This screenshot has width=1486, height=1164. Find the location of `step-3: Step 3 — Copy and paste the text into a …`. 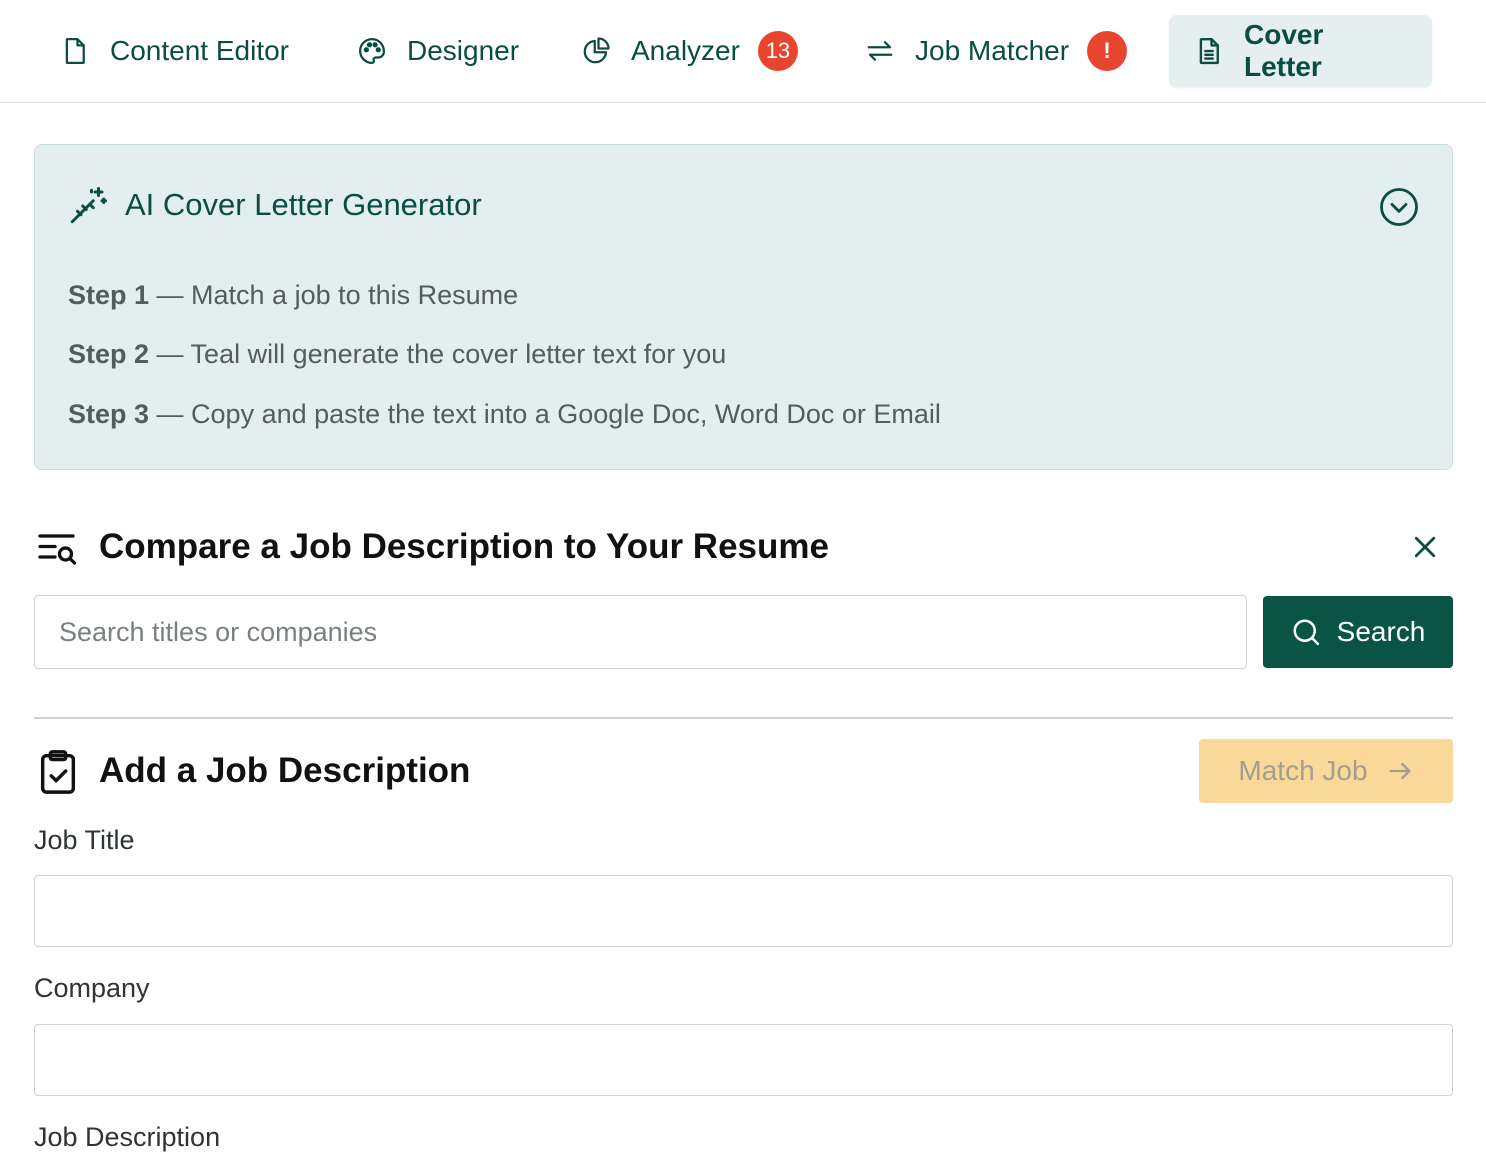

step-3: Step 3 — Copy and paste the text into a … is located at coordinates (504, 414).